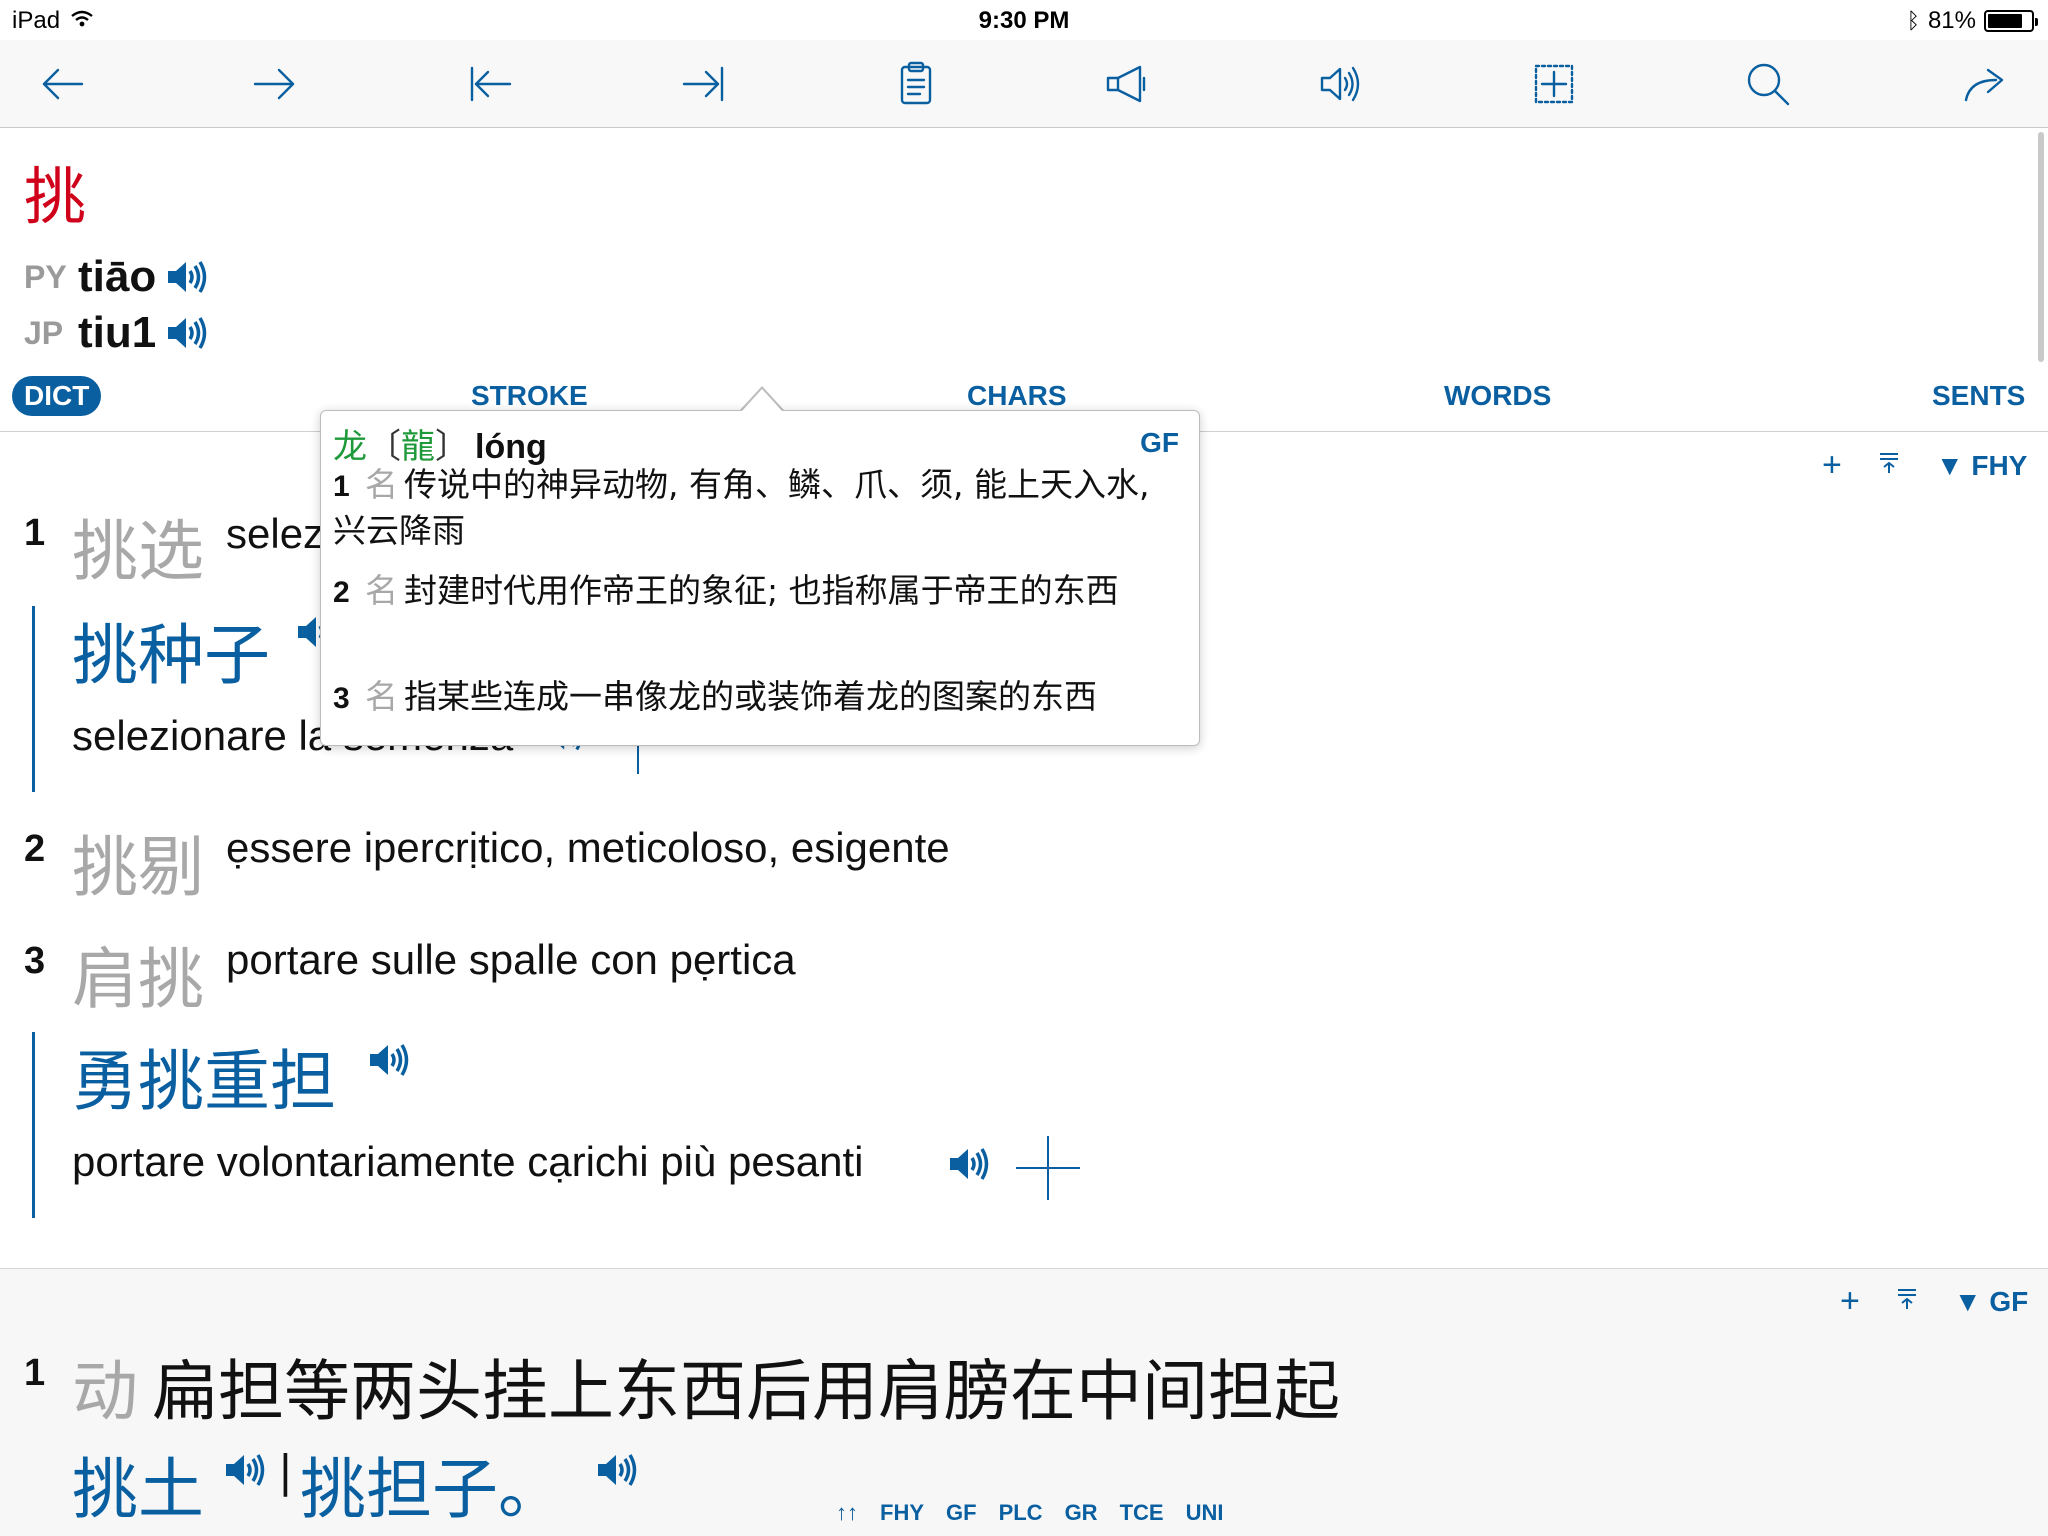 Image resolution: width=2048 pixels, height=1536 pixels. I want to click on gloss: ẹssere ipercrịtico, meticoloso, esigente, so click(588, 847).